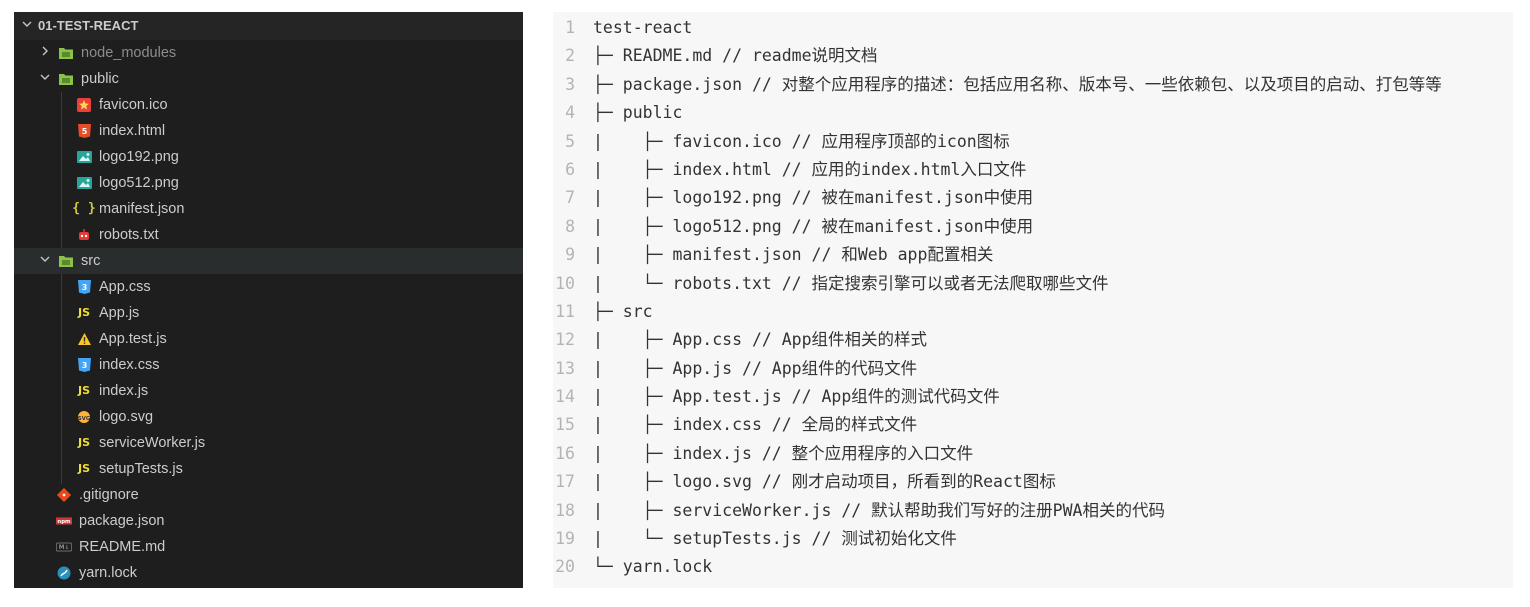 The height and width of the screenshot is (607, 1530). Describe the element at coordinates (84, 235) in the screenshot. I see `robots-file-icon` at that location.